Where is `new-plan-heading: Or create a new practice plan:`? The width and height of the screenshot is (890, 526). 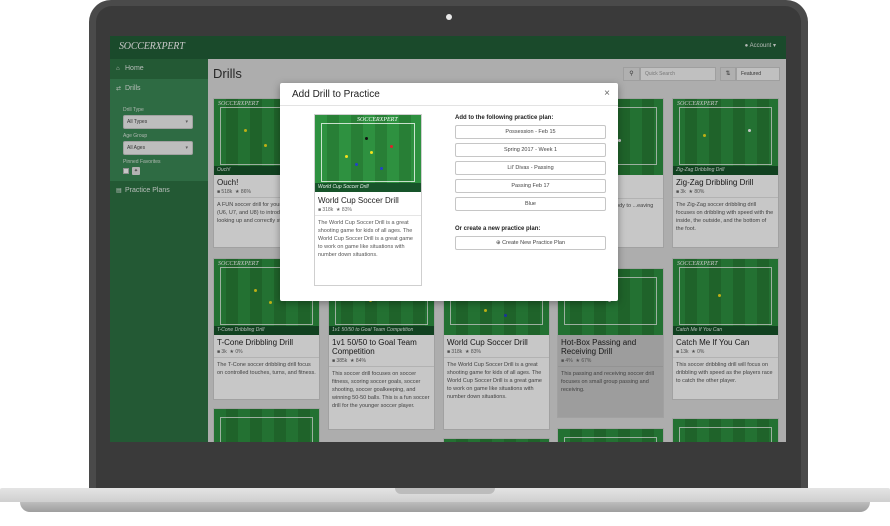 new-plan-heading: Or create a new practice plan: is located at coordinates (498, 229).